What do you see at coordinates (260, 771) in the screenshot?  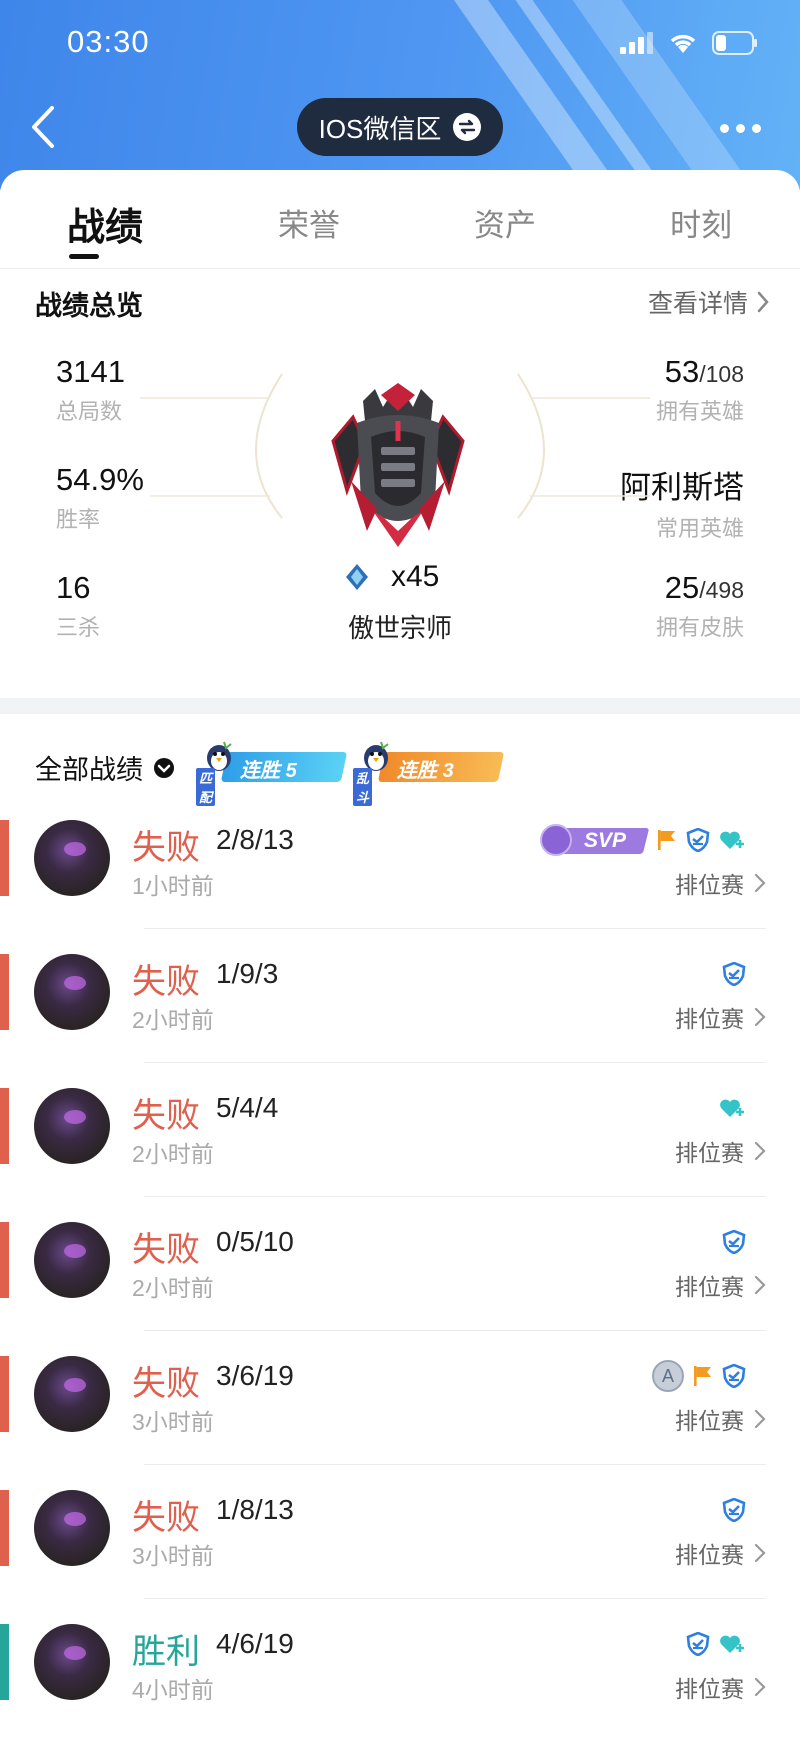 I see `streak-label: 连胜` at bounding box center [260, 771].